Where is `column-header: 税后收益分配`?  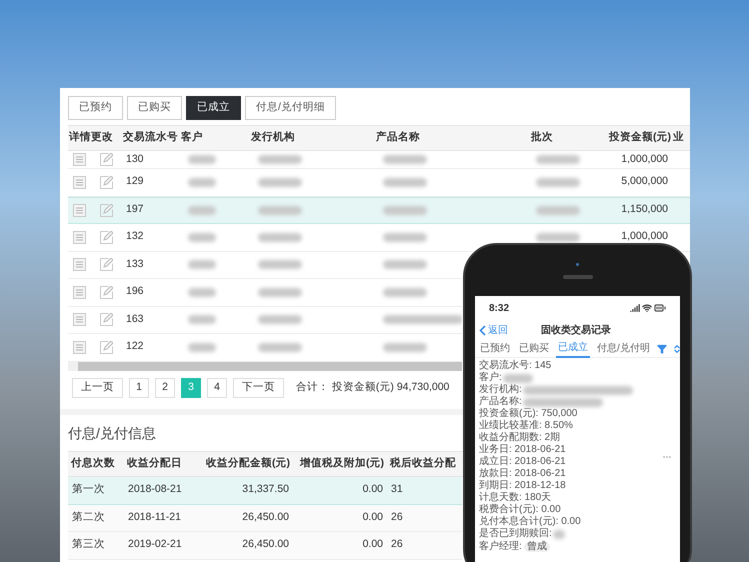
column-header: 税后收益分配 is located at coordinates (423, 463).